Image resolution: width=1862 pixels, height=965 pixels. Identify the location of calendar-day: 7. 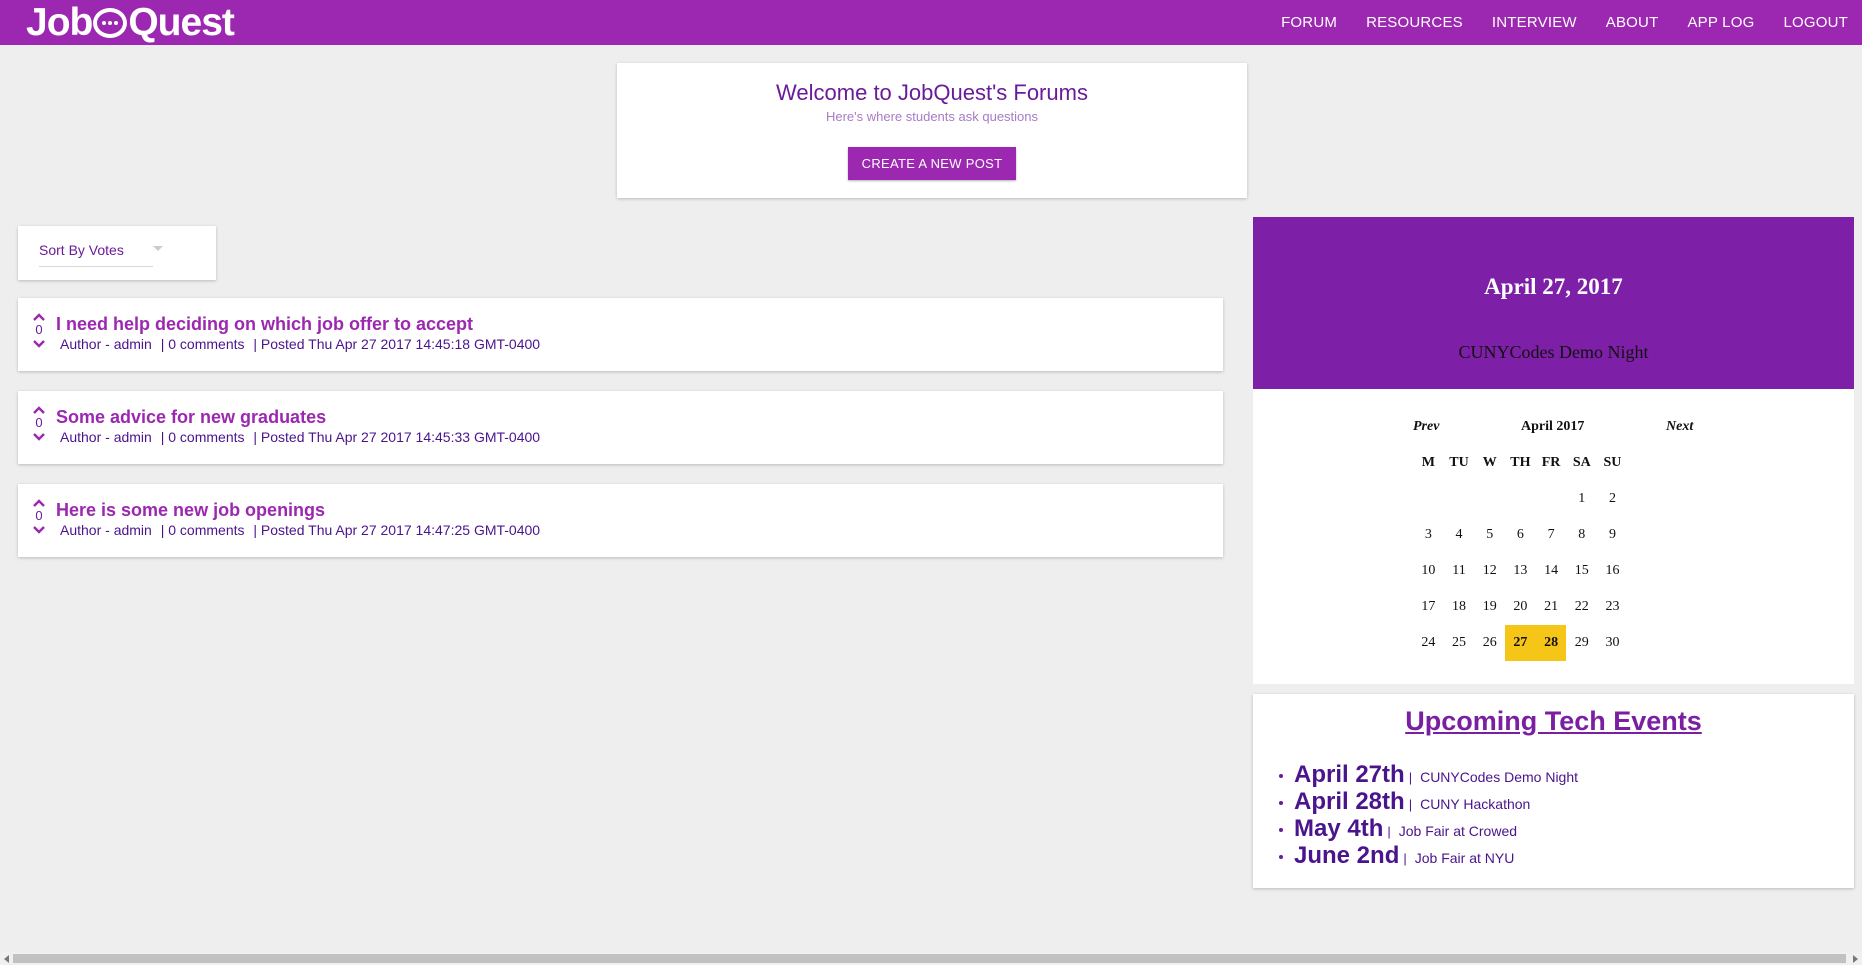
(1551, 535).